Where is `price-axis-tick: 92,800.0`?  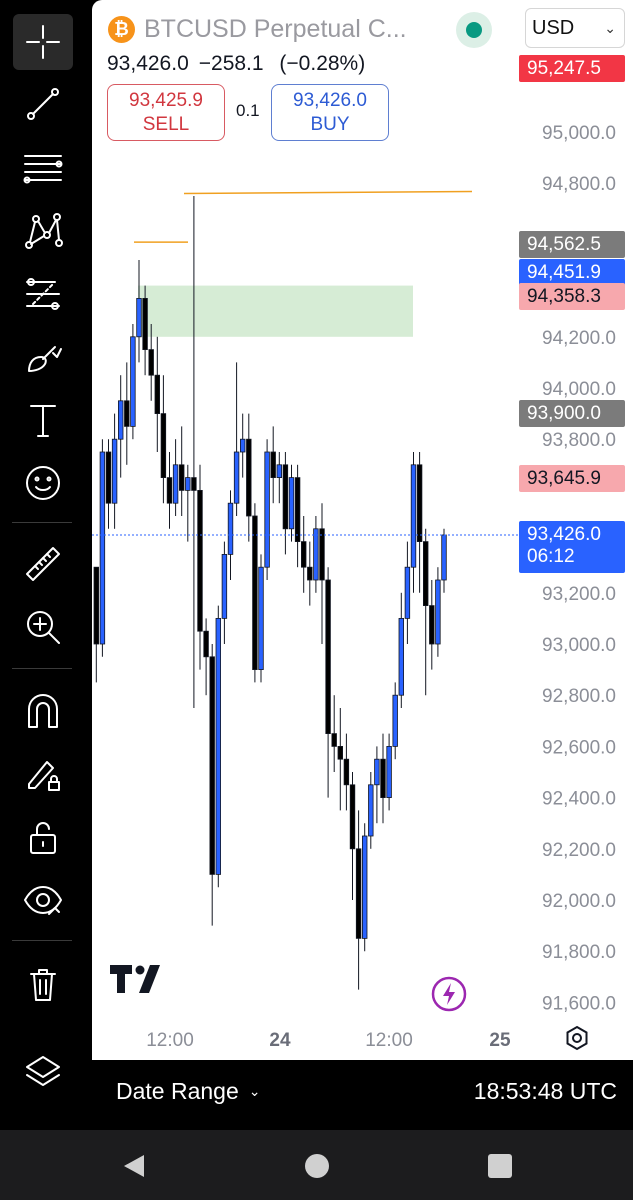 price-axis-tick: 92,800.0 is located at coordinates (579, 696).